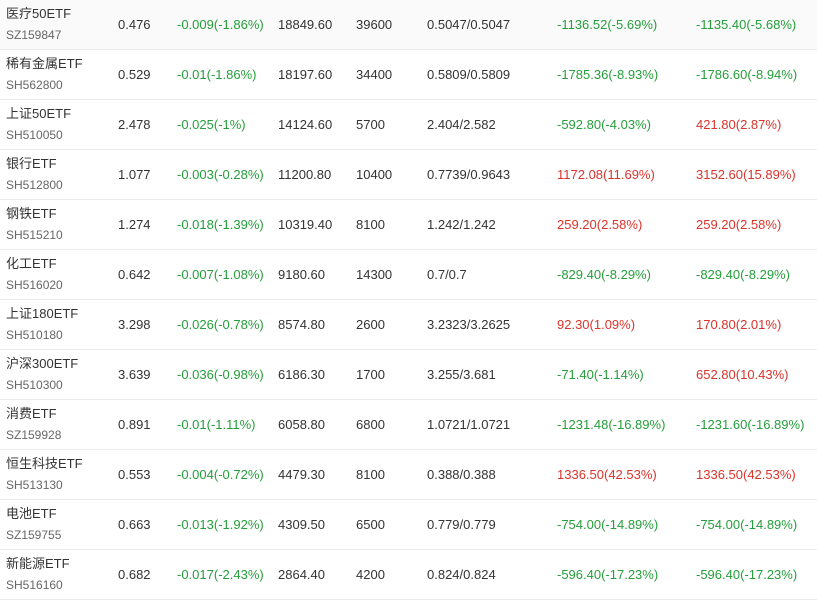  What do you see at coordinates (34, 185) in the screenshot?
I see `etf-code: SH512800` at bounding box center [34, 185].